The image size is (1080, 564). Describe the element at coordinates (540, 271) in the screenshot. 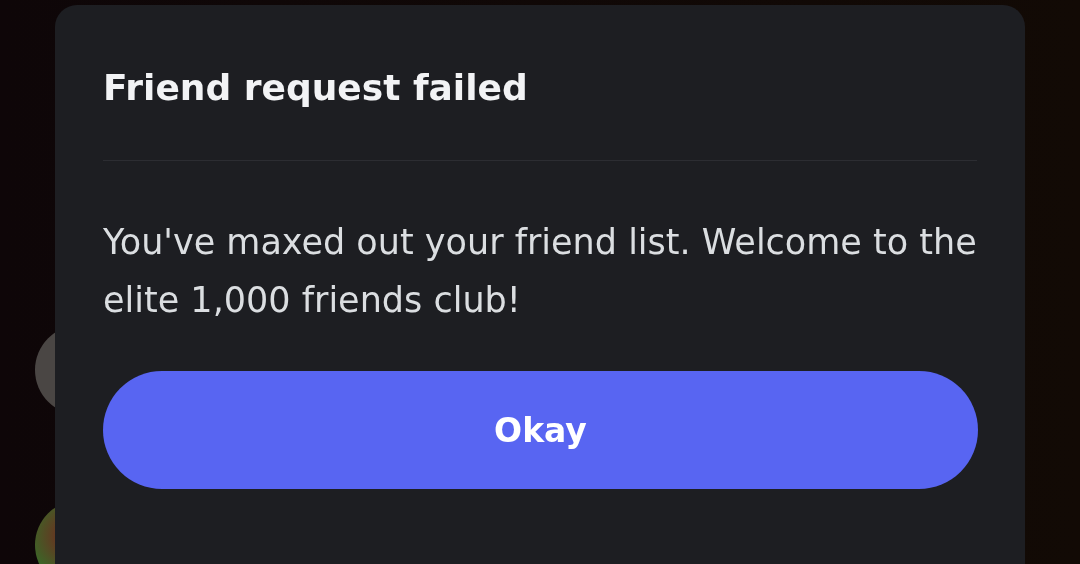

I see `dialog-message: You've maxed out your friend list. Welcome to the elite 1,000 friends club!` at that location.